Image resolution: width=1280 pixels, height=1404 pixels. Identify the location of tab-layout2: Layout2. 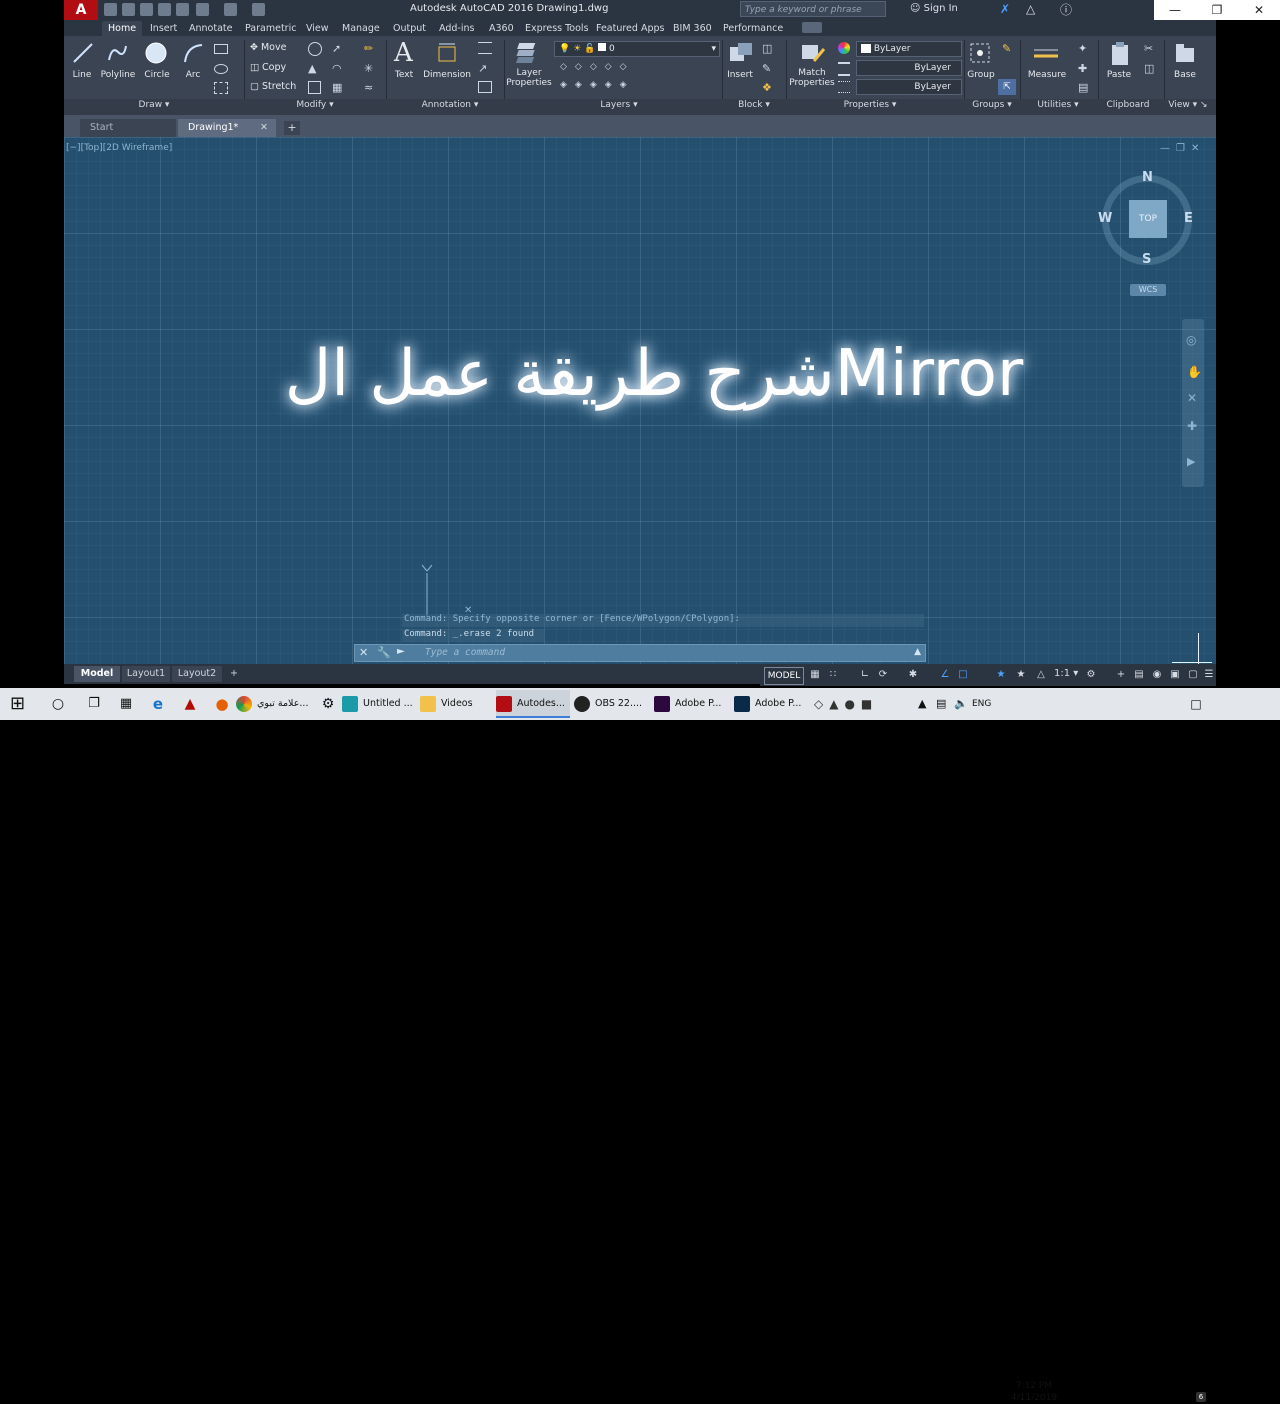
(197, 674).